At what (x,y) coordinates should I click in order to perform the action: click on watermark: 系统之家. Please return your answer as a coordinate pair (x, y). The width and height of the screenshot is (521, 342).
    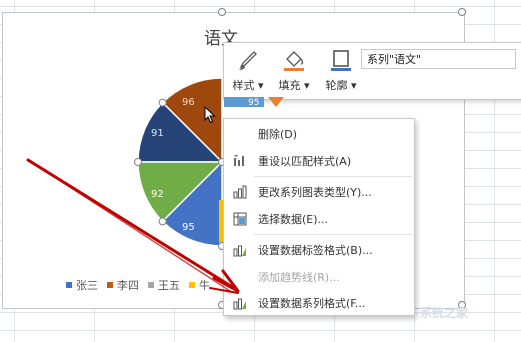
    Looking at the image, I should click on (444, 313).